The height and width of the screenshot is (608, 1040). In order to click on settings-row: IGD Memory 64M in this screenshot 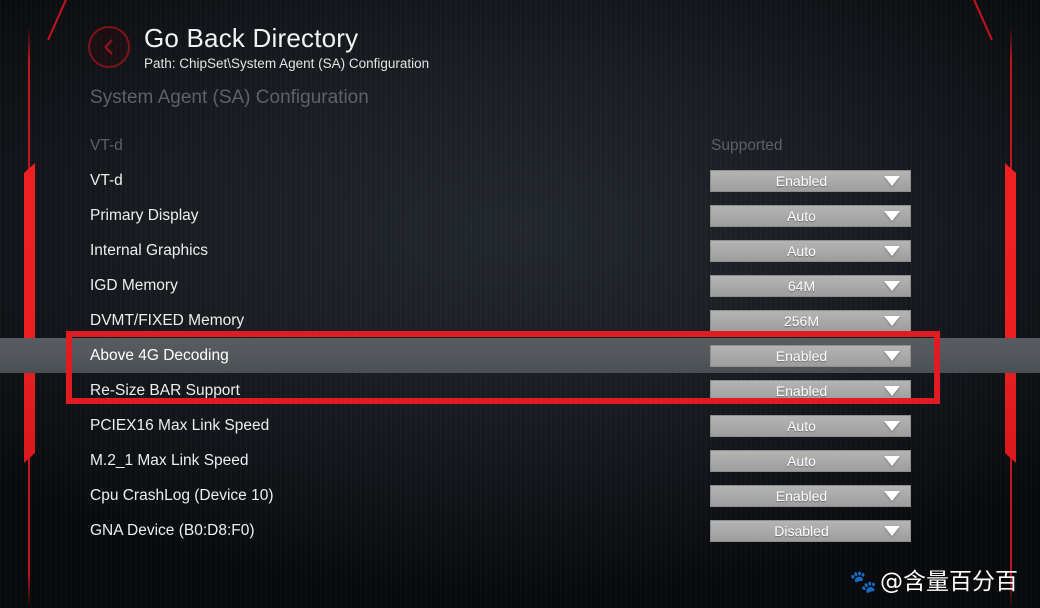, I will do `click(520, 285)`.